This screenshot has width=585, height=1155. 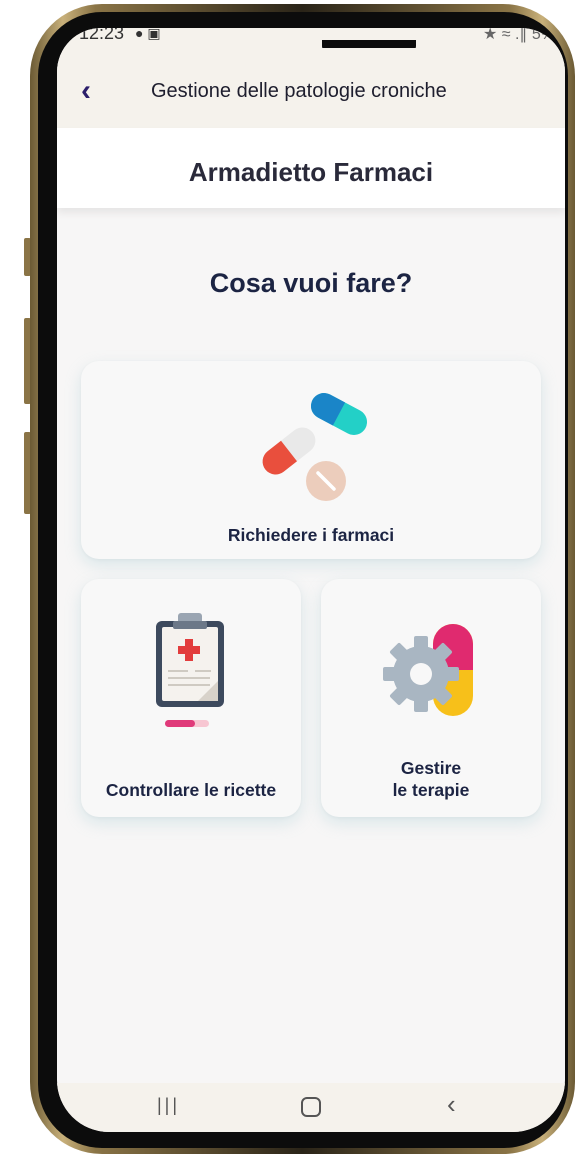 What do you see at coordinates (315, 447) in the screenshot?
I see `pills-icon` at bounding box center [315, 447].